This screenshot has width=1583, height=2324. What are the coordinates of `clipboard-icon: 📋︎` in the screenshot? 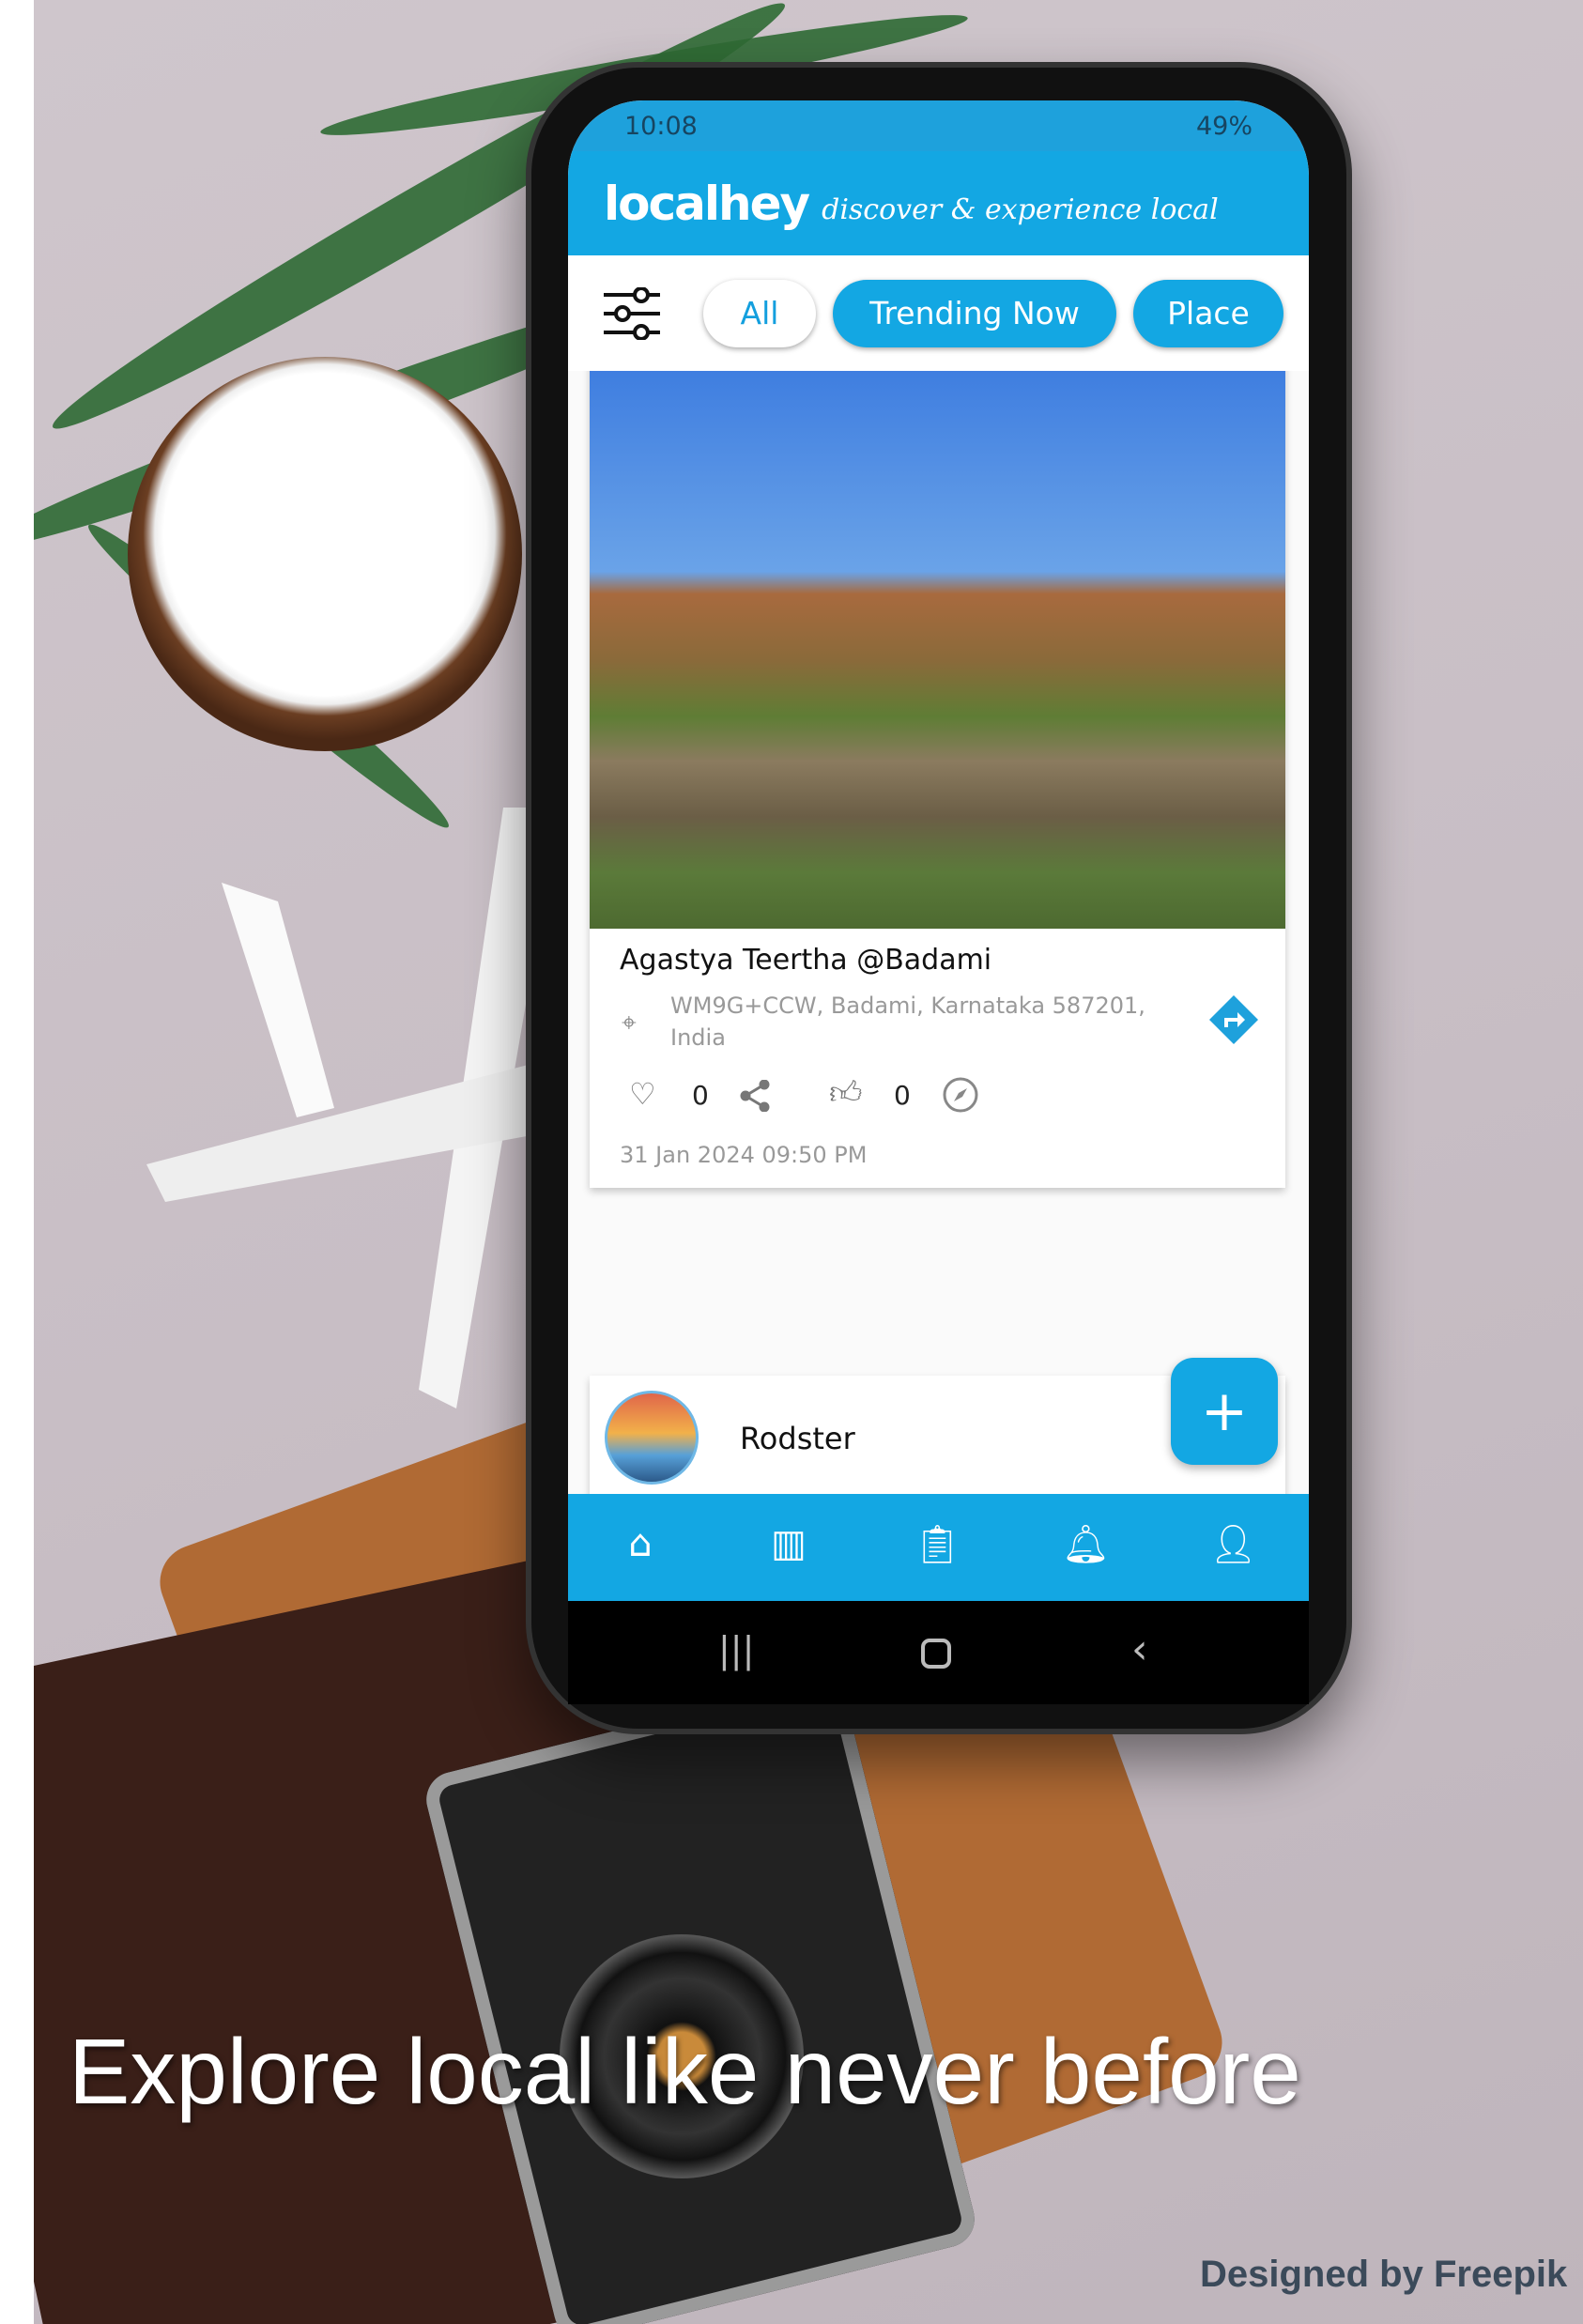 It's located at (937, 1545).